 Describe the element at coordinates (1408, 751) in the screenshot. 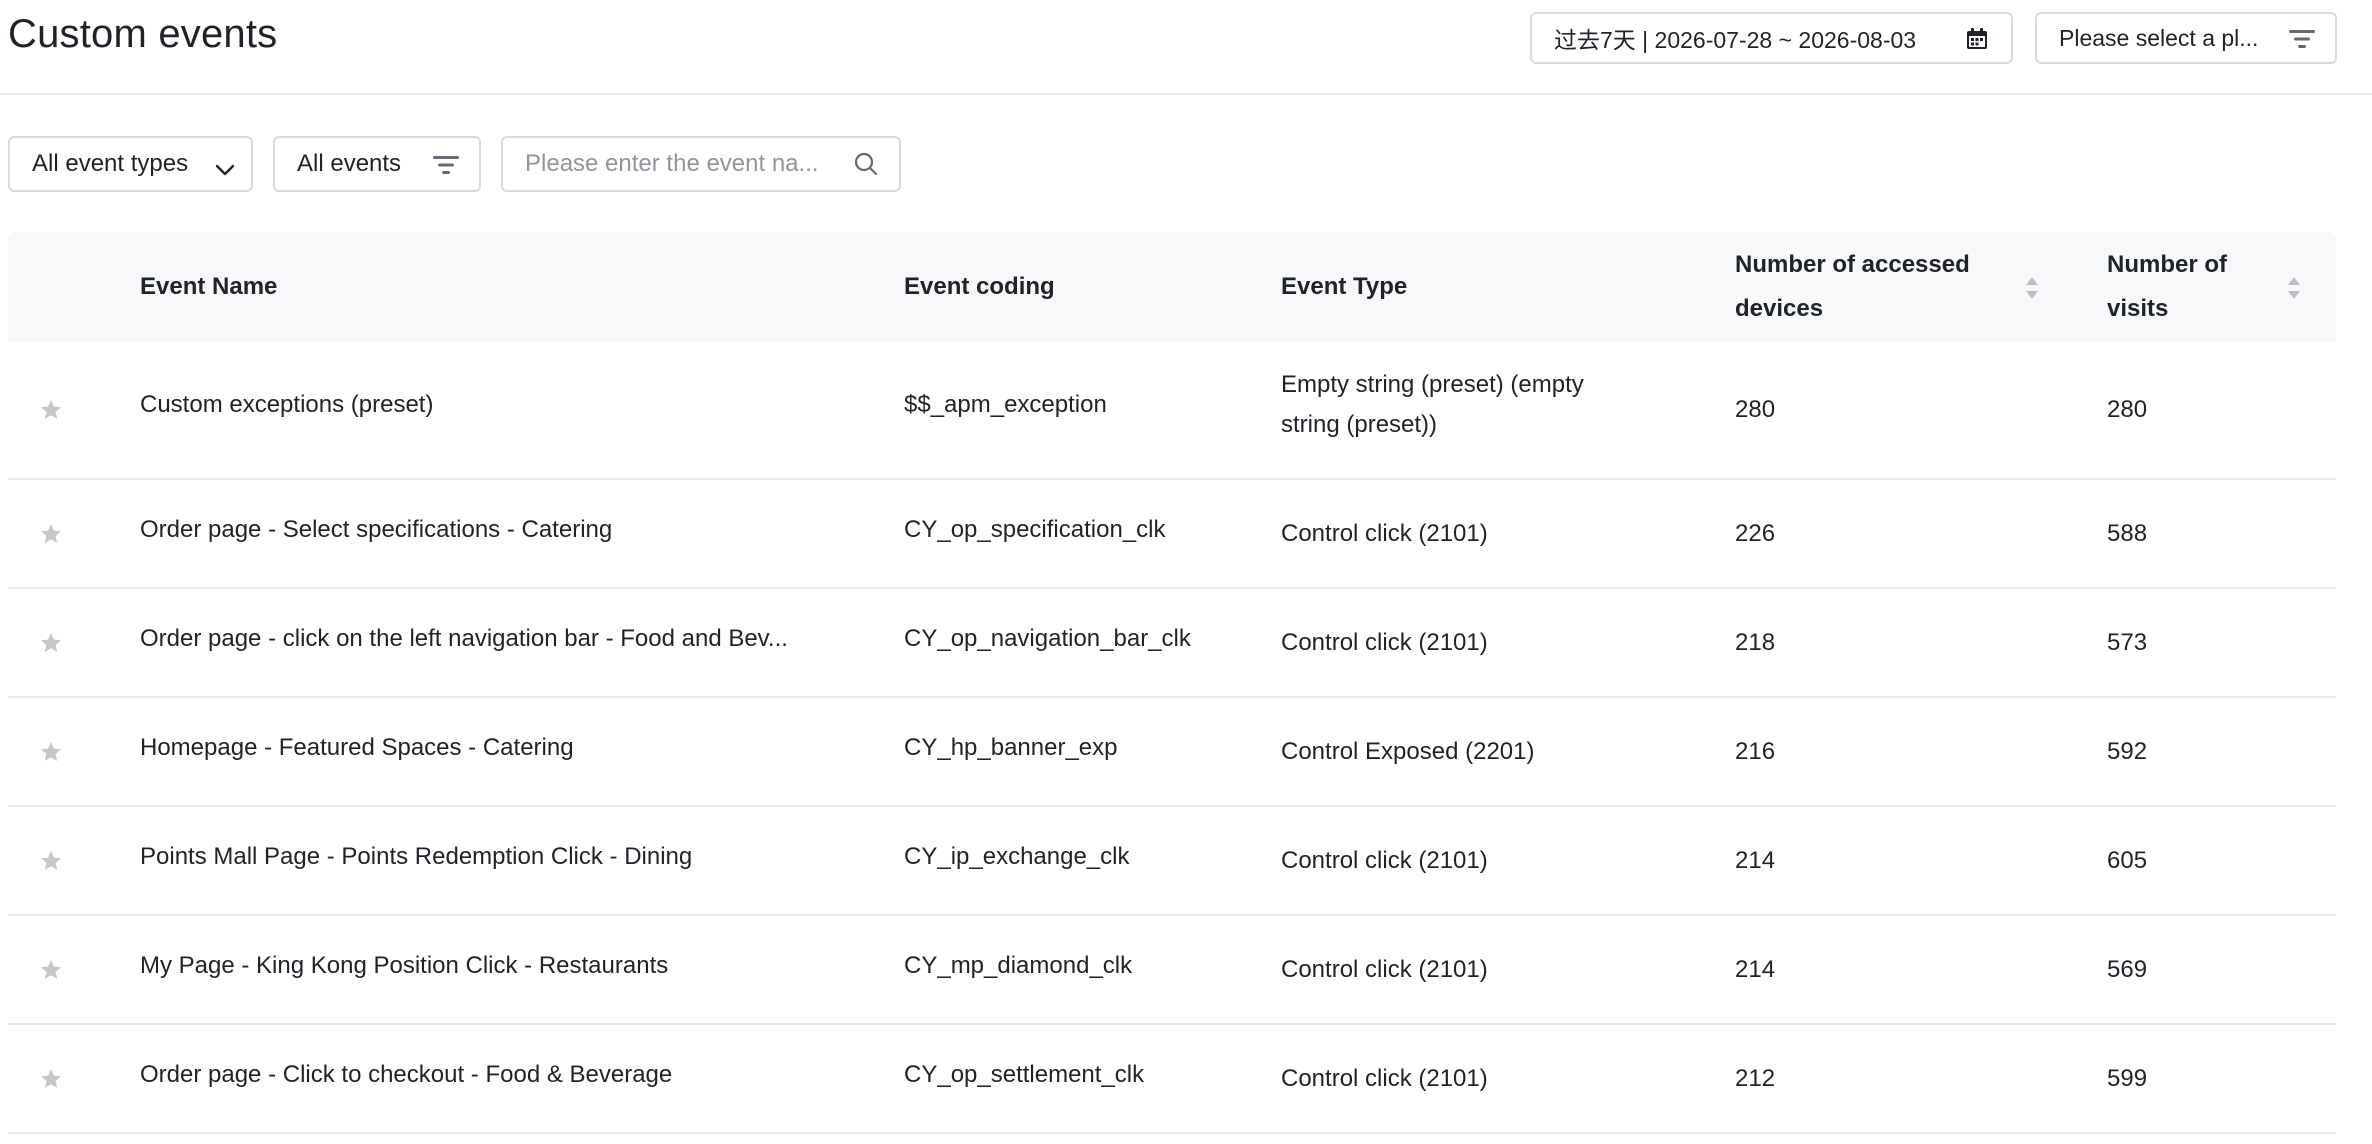

I see `event-type-cell: Control Exposed (2201)` at that location.